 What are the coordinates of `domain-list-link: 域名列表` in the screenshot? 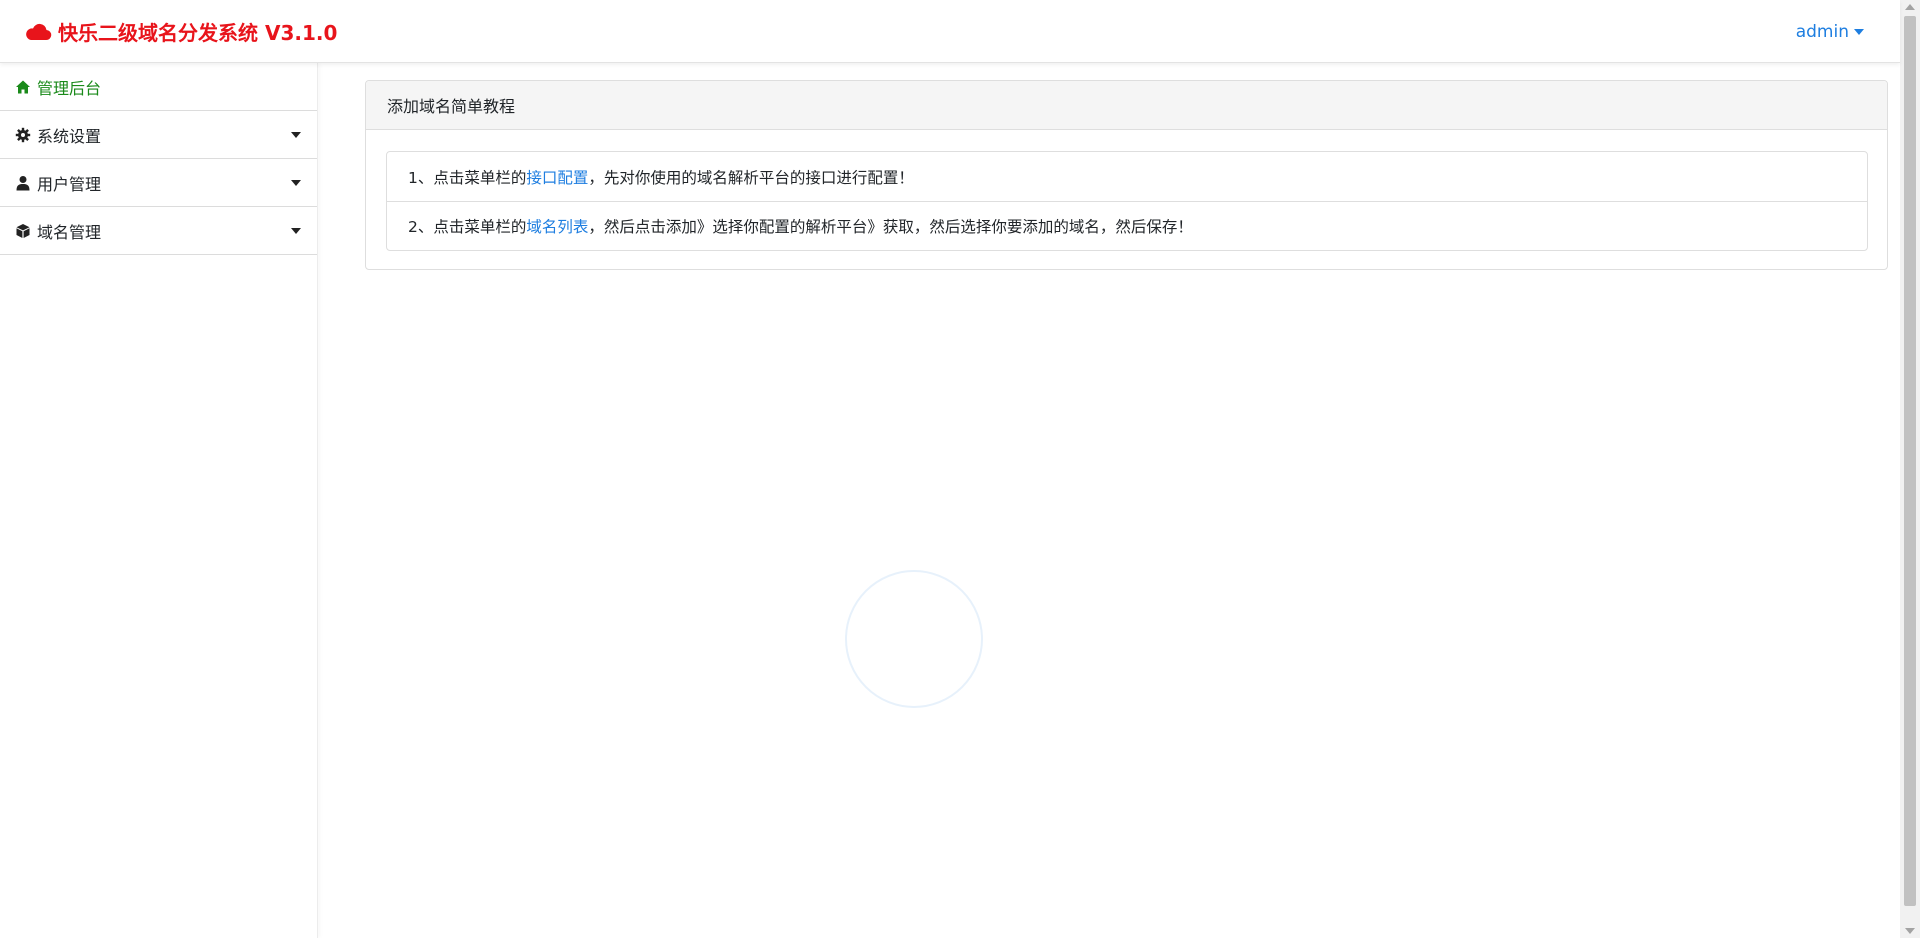 It's located at (557, 226).